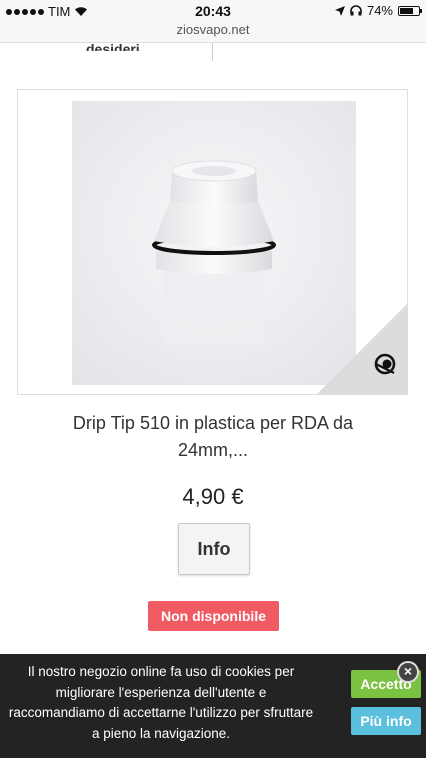  I want to click on status-right: 74%, so click(378, 10).